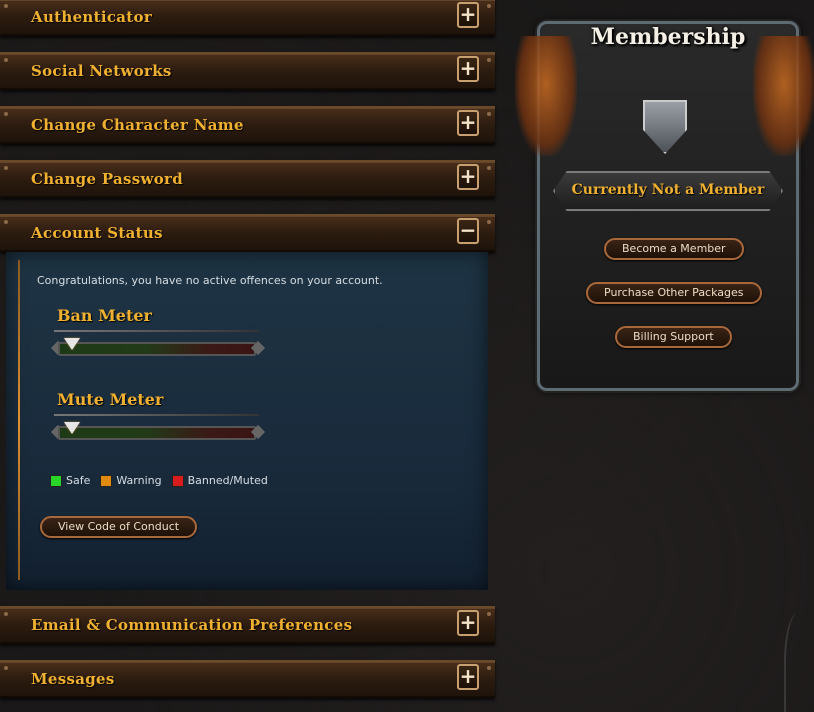 The image size is (814, 712). What do you see at coordinates (192, 625) in the screenshot?
I see `section-label: Email & Communication Preferences` at bounding box center [192, 625].